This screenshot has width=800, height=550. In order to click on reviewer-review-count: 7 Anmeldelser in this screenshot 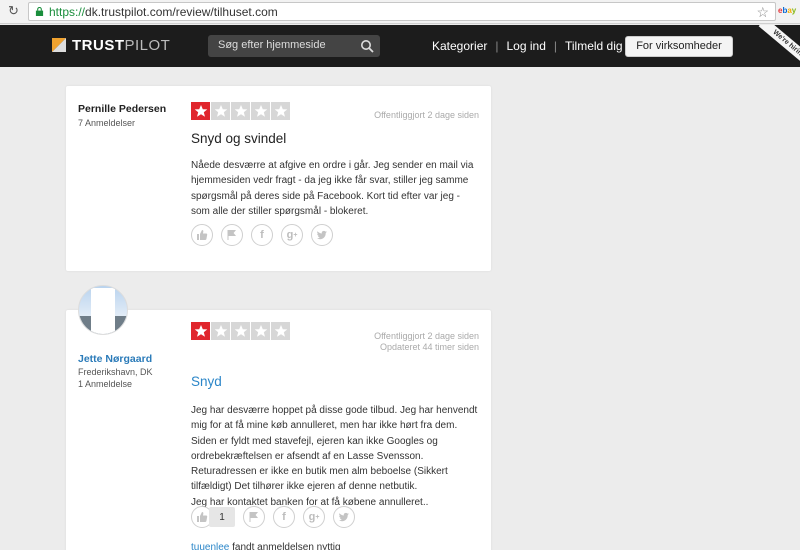, I will do `click(107, 123)`.